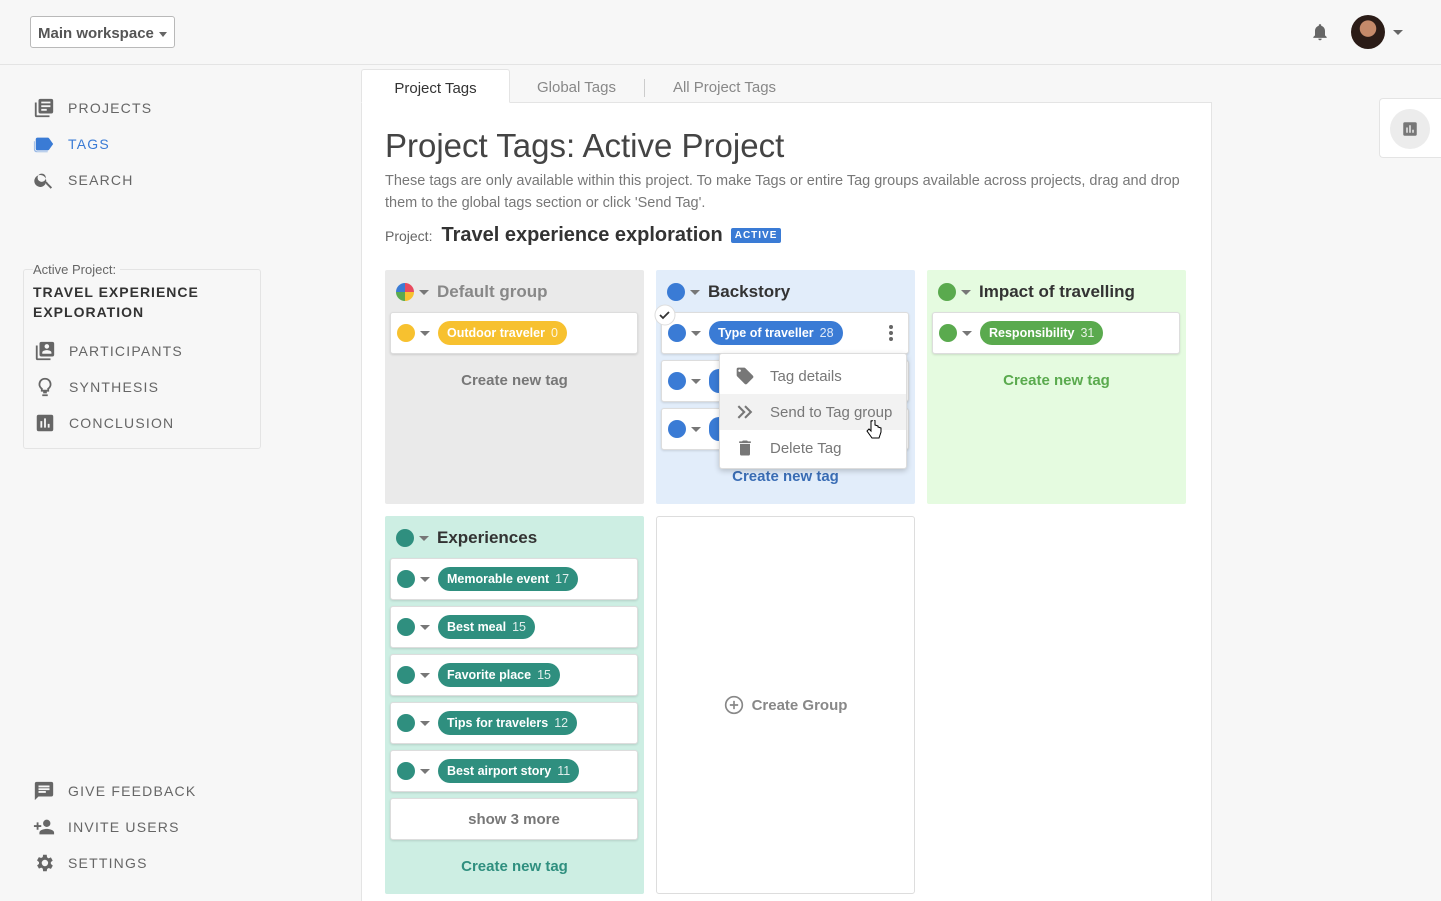 Image resolution: width=1441 pixels, height=901 pixels. Describe the element at coordinates (576, 86) in the screenshot. I see `tab-global-tags: Global Tags` at that location.